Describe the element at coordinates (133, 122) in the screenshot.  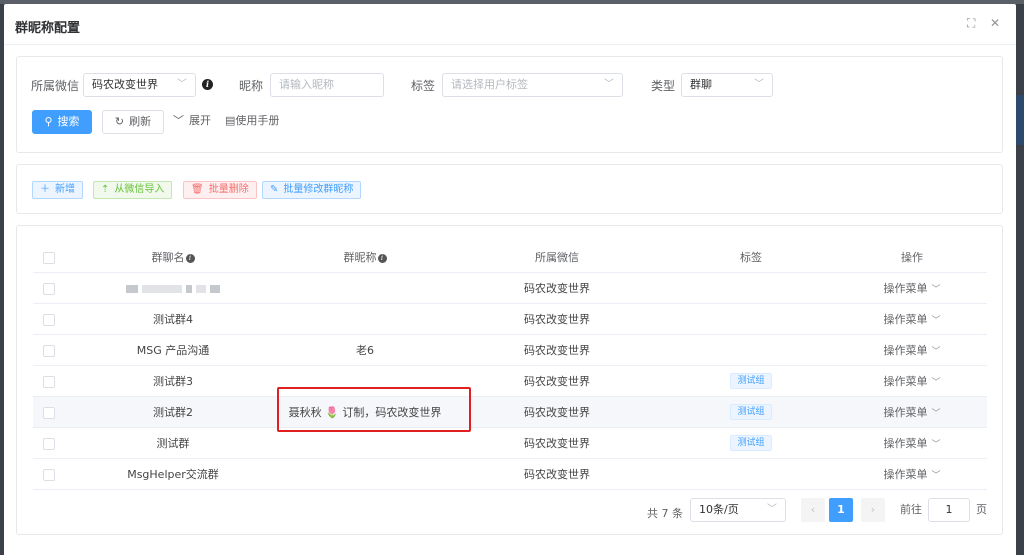
I see `refresh-button: ↻ 刷新` at that location.